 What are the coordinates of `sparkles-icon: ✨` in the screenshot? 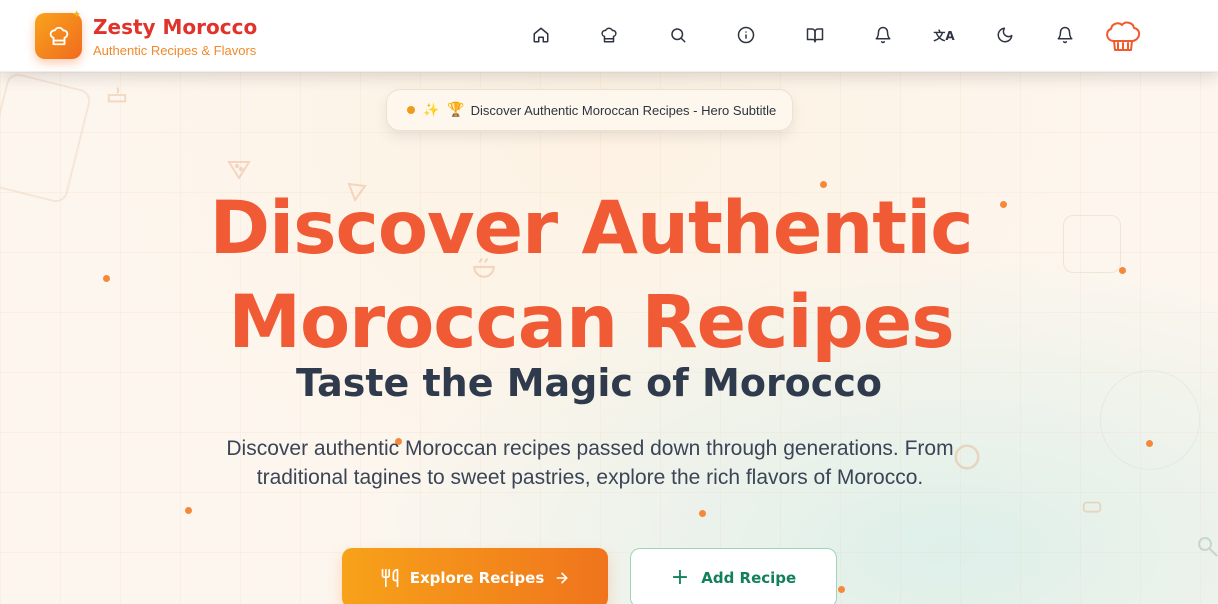 It's located at (431, 110).